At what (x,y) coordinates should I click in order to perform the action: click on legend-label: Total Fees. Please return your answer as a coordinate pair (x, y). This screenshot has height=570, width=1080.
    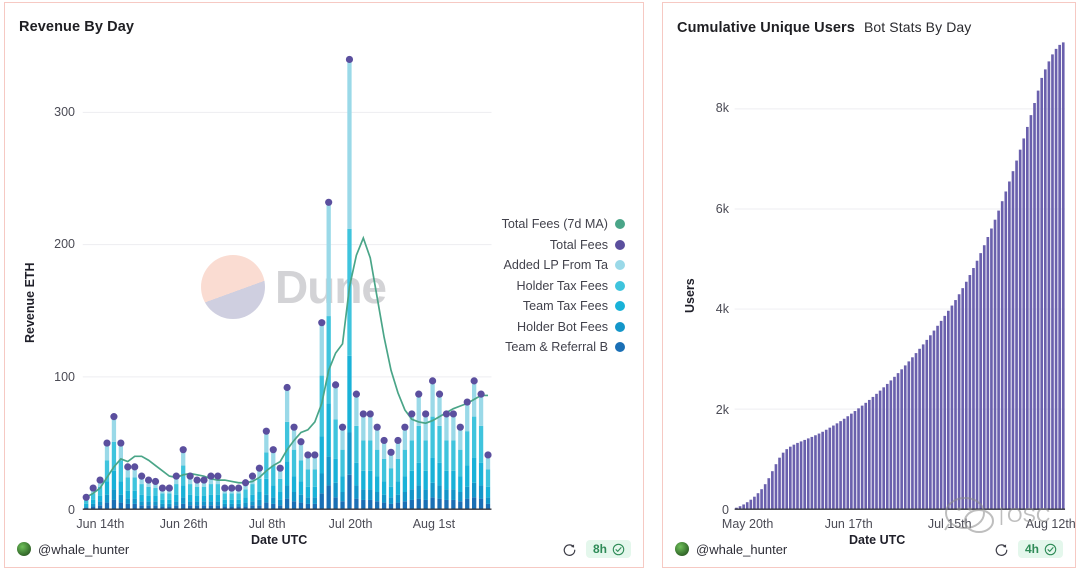
    Looking at the image, I should click on (578, 244).